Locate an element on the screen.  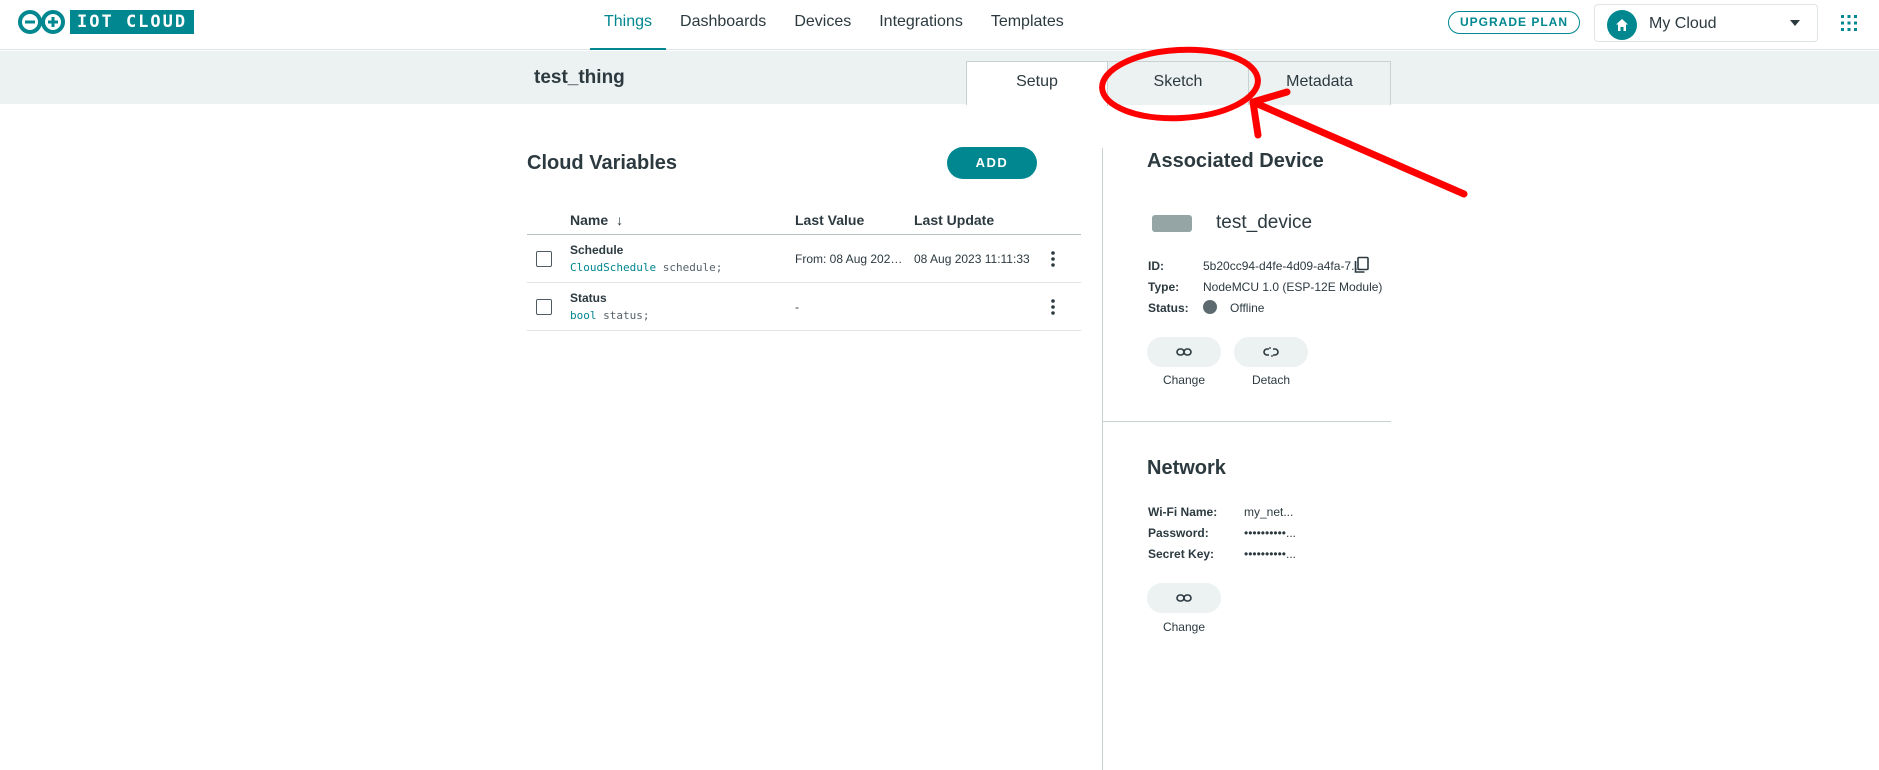
change-device-button is located at coordinates (1184, 352).